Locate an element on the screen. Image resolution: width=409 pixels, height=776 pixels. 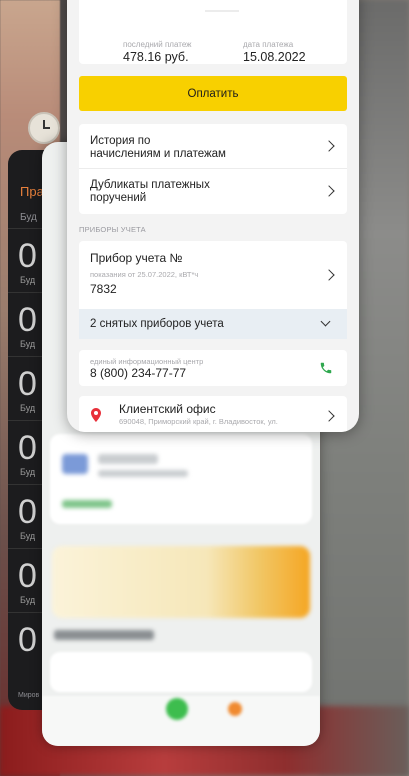
history-label-line1: История по is located at coordinates (120, 141).